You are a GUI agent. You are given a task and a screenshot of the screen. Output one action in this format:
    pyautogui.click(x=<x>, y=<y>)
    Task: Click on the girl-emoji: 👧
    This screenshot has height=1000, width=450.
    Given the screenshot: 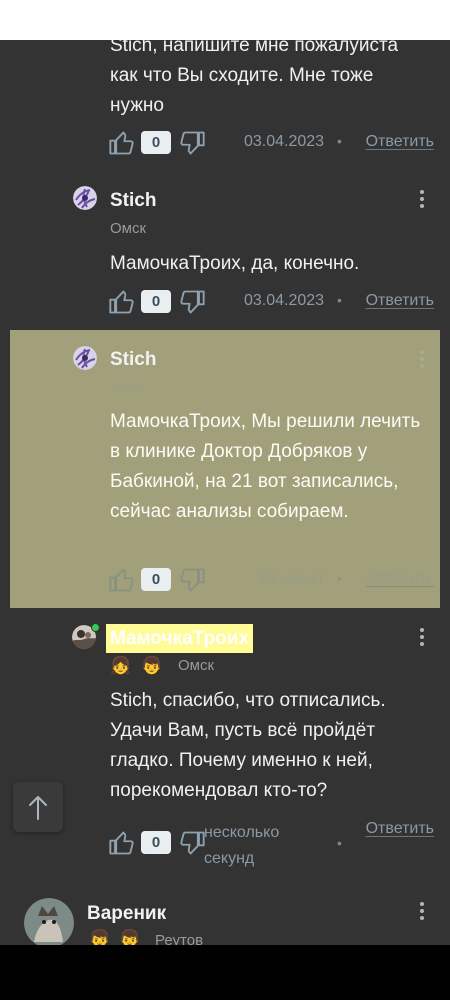 What is the action you would take?
    pyautogui.click(x=121, y=665)
    